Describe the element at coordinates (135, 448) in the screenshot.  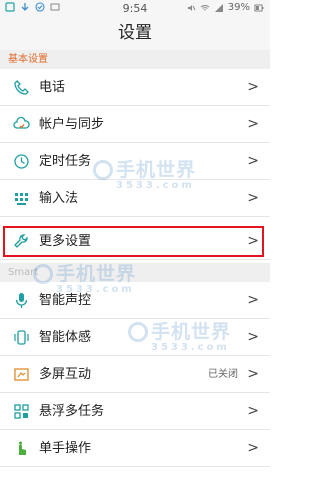
I see `settings-item-one-hand: 单手操作 >` at that location.